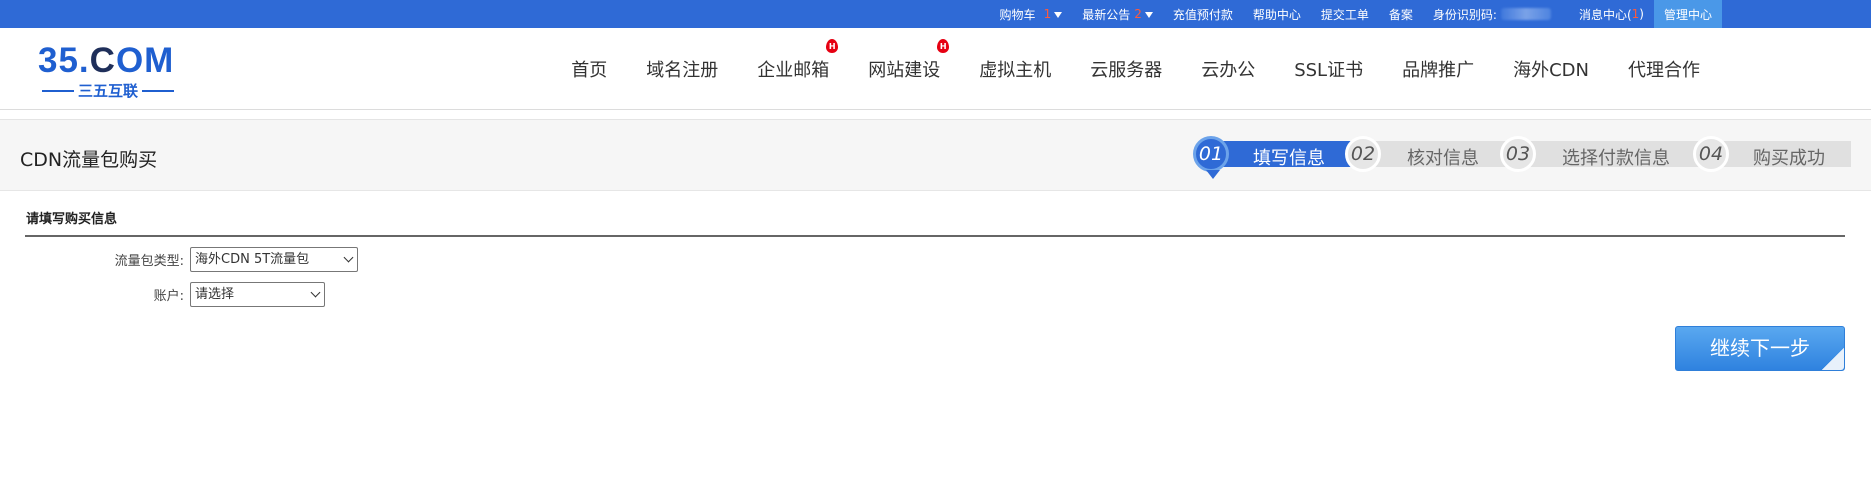 The image size is (1871, 491). I want to click on step-label: 选择付款信息, so click(1616, 158).